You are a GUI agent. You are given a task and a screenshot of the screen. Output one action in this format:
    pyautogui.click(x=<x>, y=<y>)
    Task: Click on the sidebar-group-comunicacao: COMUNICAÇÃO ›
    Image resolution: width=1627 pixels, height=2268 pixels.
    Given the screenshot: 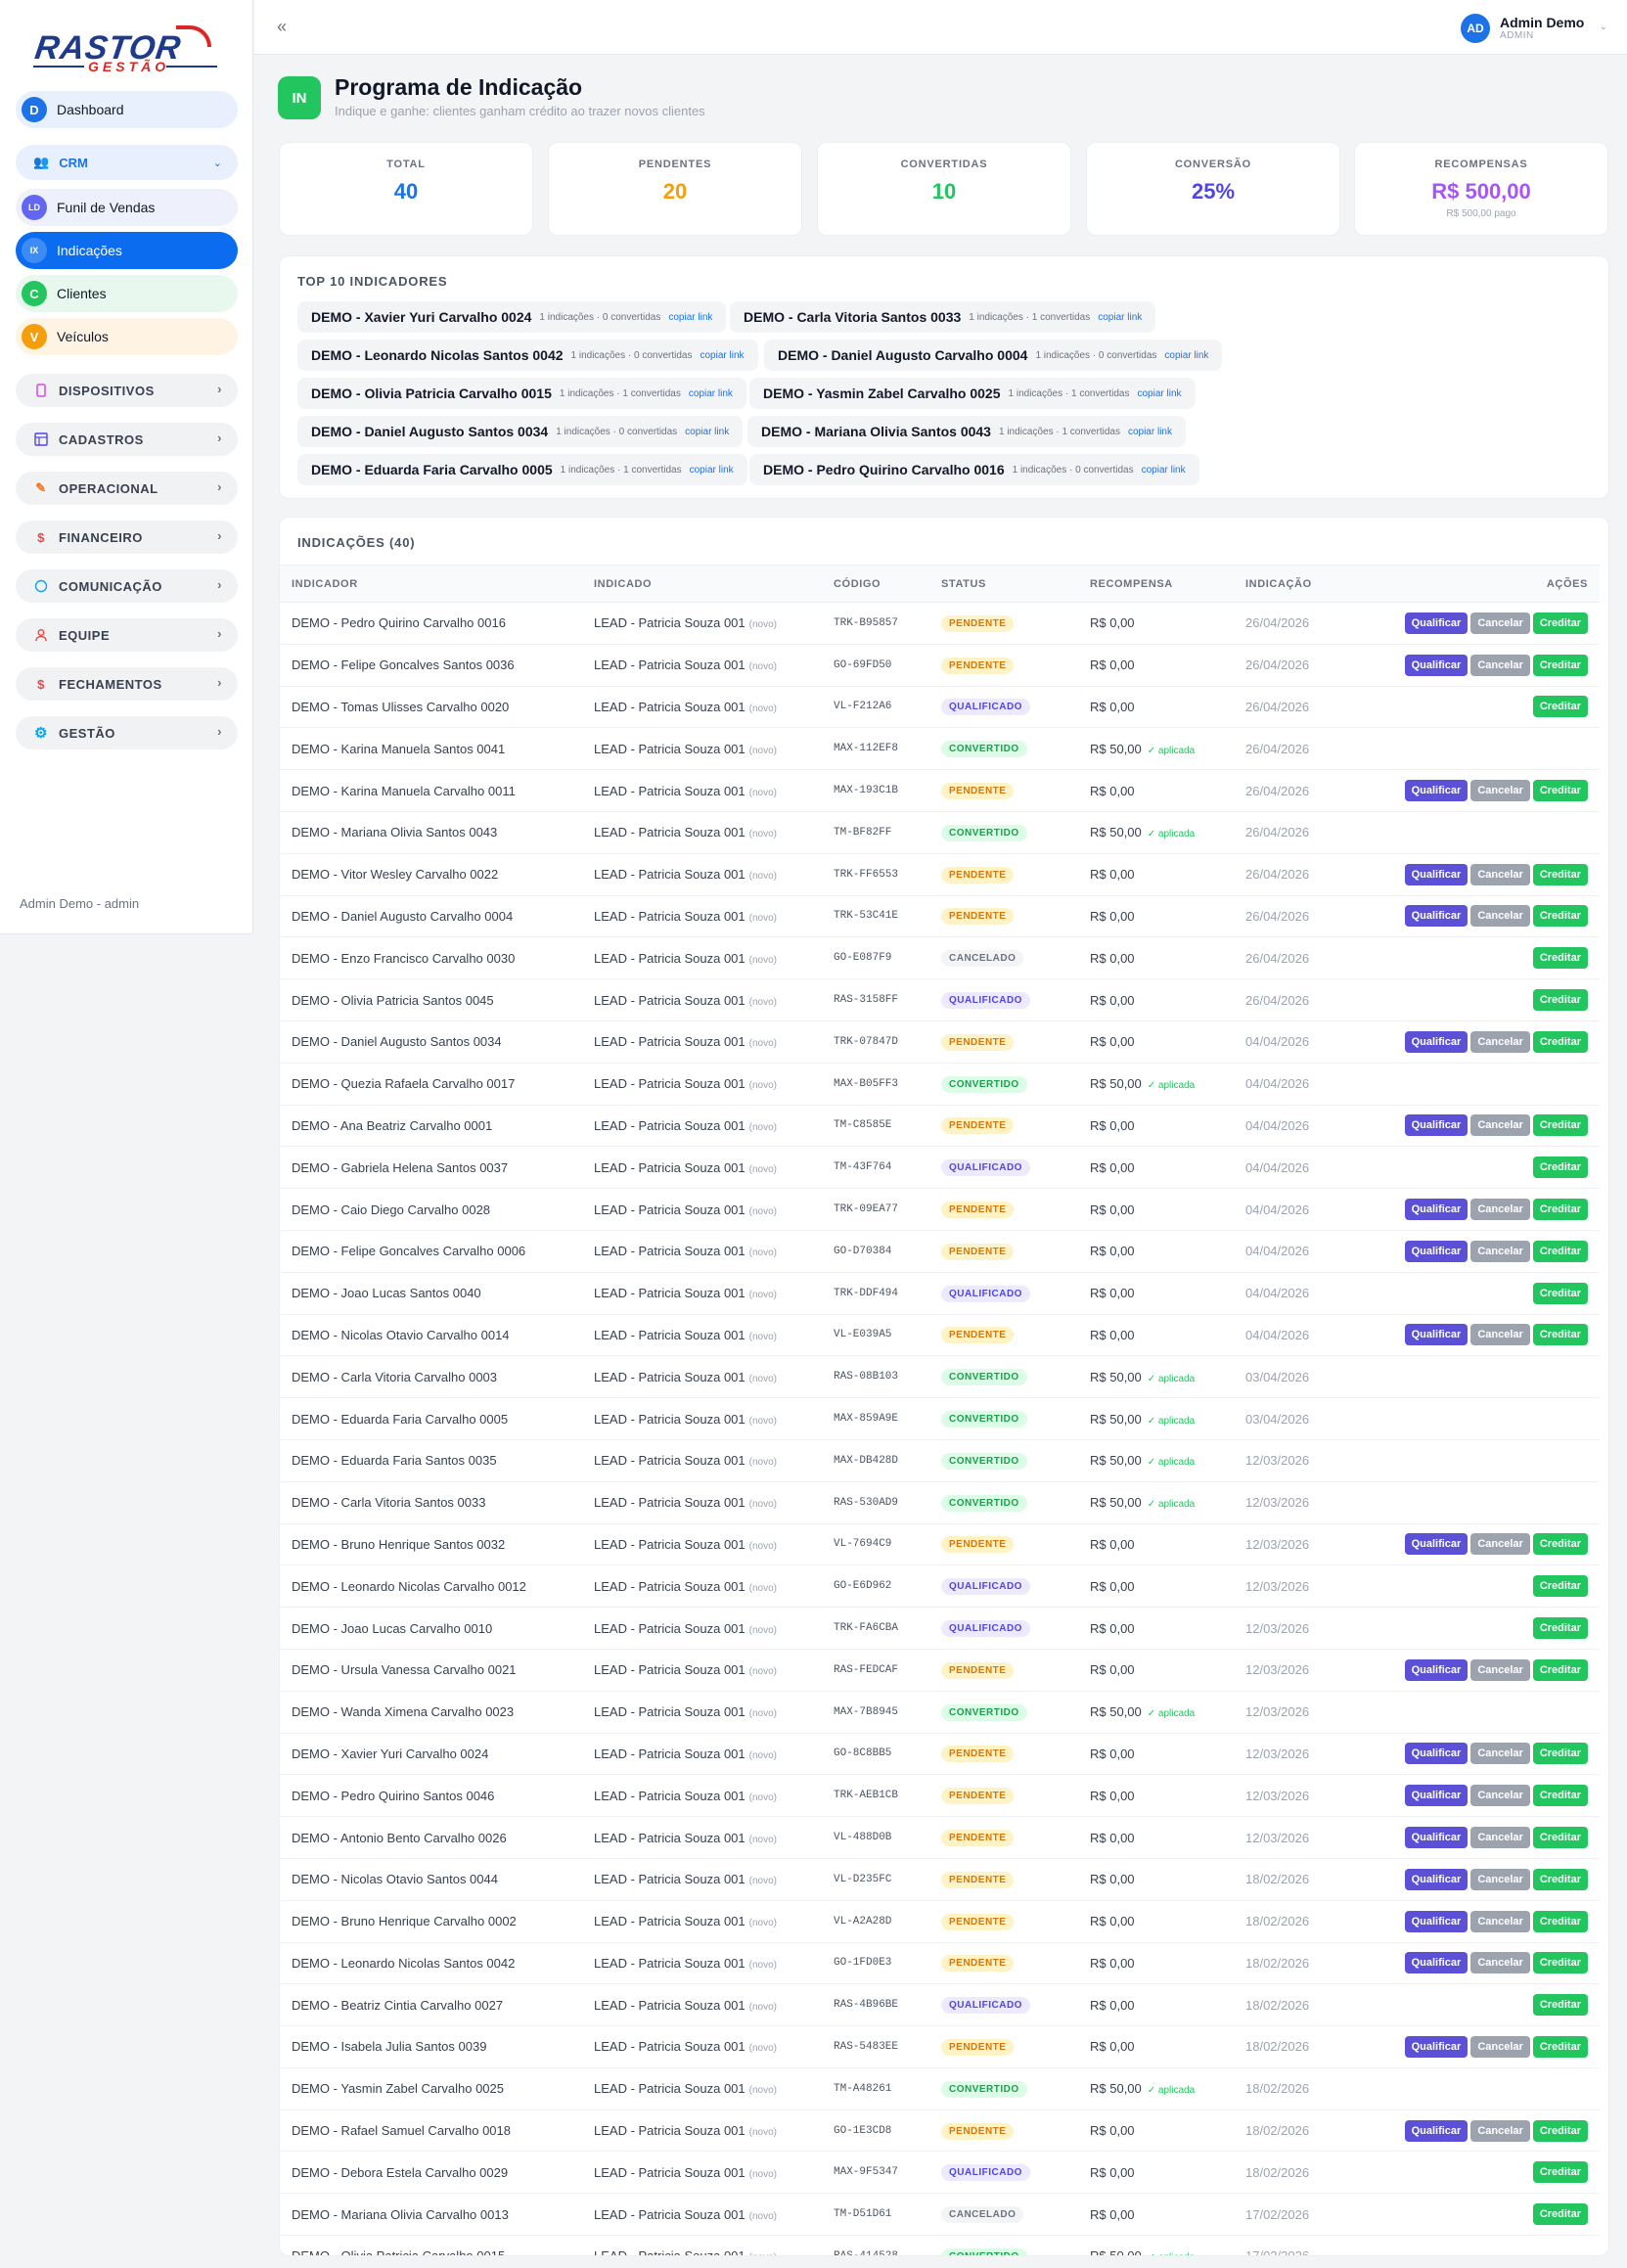 What is the action you would take?
    pyautogui.click(x=127, y=586)
    